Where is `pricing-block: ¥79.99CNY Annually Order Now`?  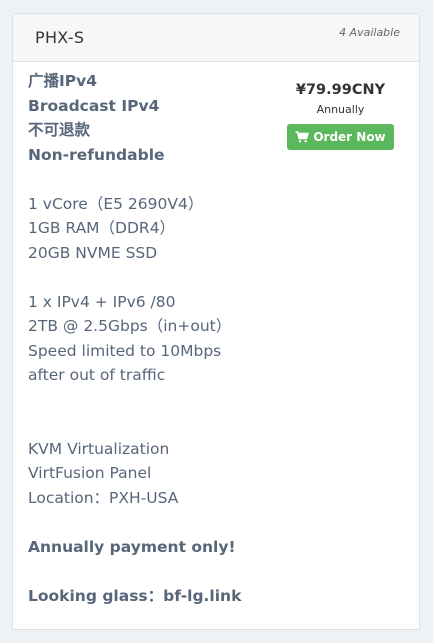
pricing-block: ¥79.99CNY Annually Order Now is located at coordinates (340, 115).